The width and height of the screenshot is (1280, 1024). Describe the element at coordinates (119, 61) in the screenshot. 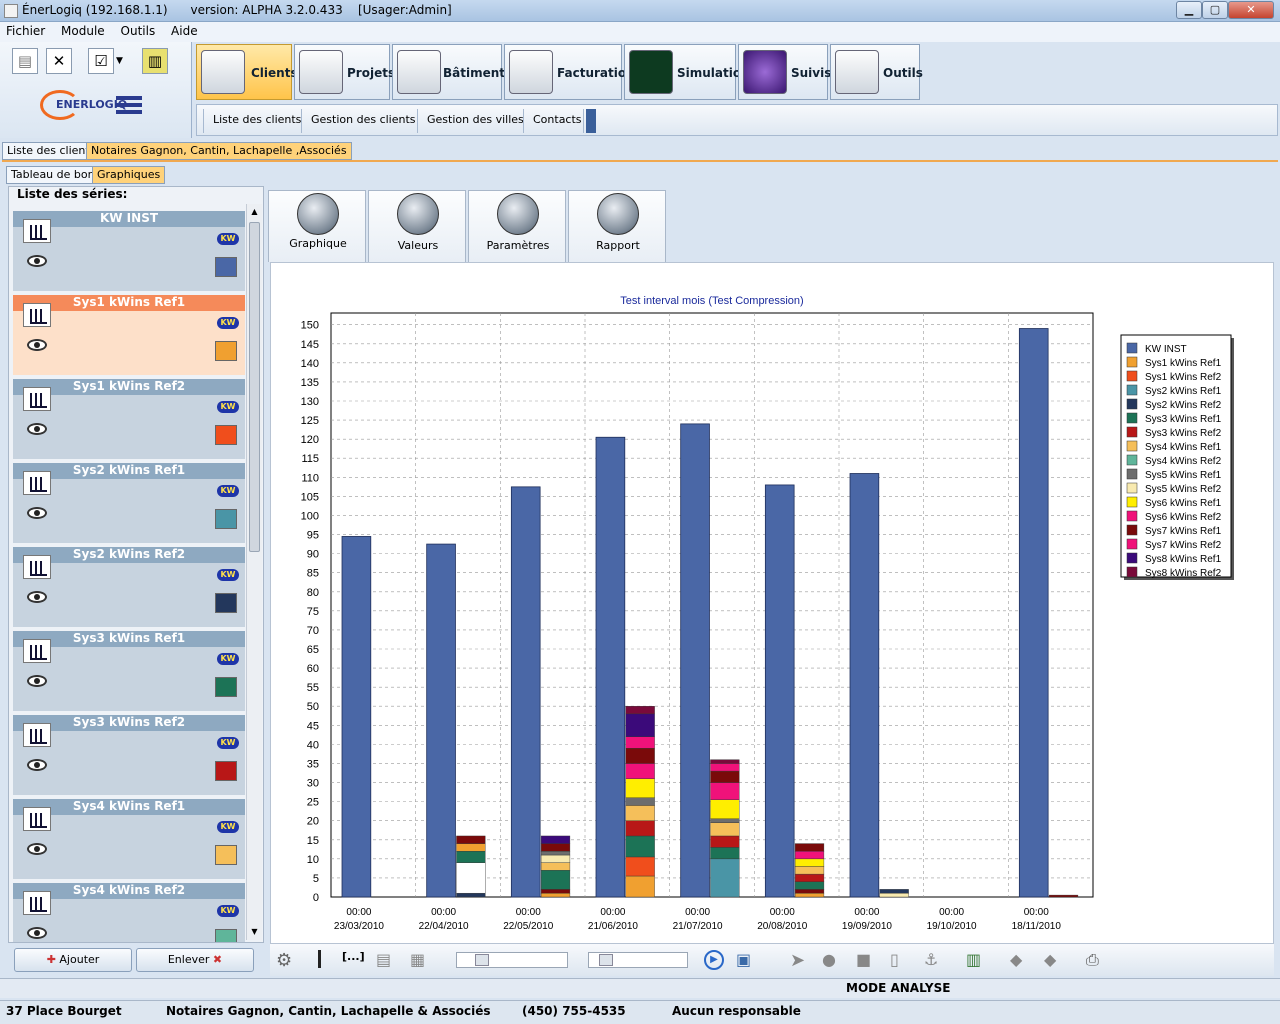

I see `dropdown-arrow-icon: ▼` at that location.